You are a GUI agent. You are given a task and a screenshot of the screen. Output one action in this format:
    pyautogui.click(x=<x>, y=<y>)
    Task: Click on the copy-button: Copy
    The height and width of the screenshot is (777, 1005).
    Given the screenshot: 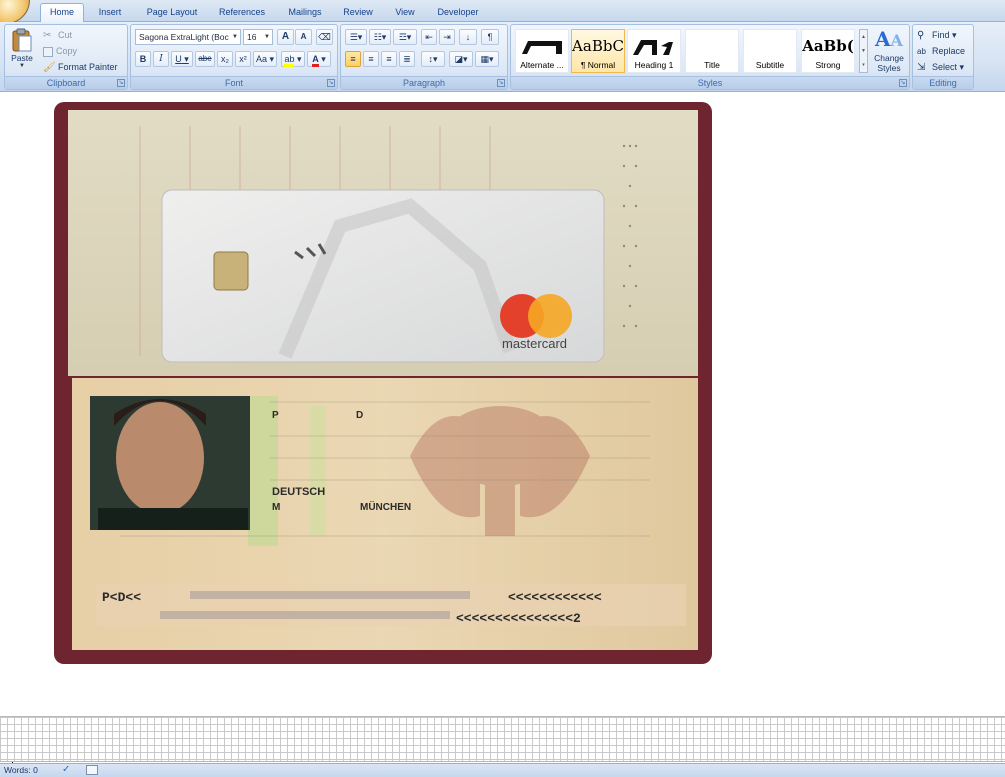 What is the action you would take?
    pyautogui.click(x=60, y=51)
    